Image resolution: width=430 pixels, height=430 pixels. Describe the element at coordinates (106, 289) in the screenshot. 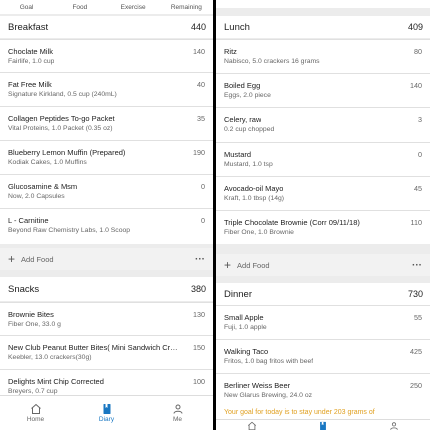

I see `snacks-header: Snacks 380` at that location.